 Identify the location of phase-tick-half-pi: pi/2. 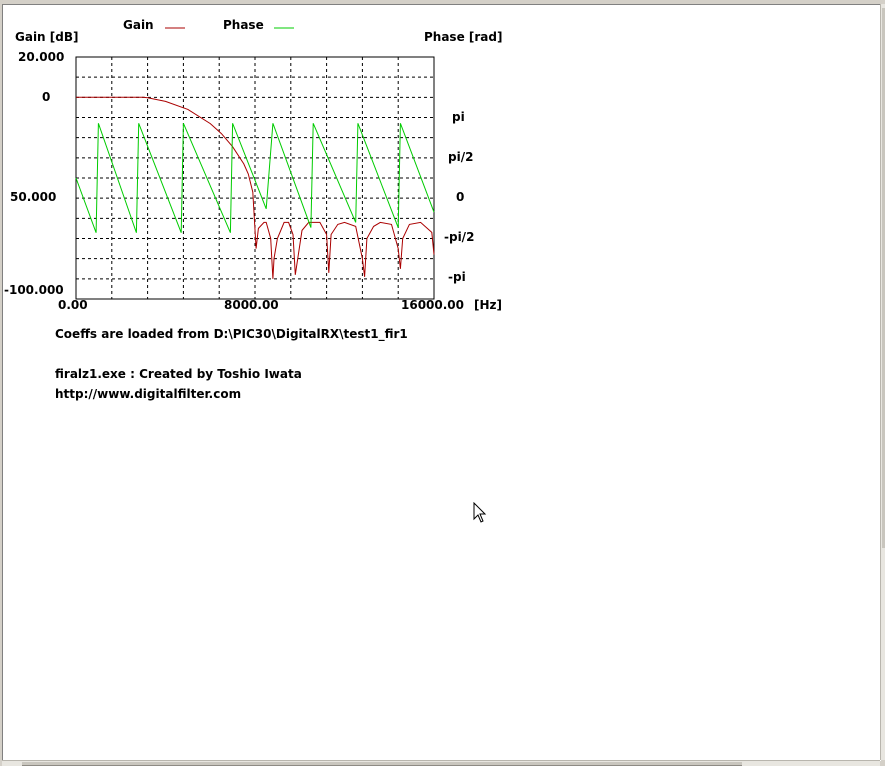
(460, 157).